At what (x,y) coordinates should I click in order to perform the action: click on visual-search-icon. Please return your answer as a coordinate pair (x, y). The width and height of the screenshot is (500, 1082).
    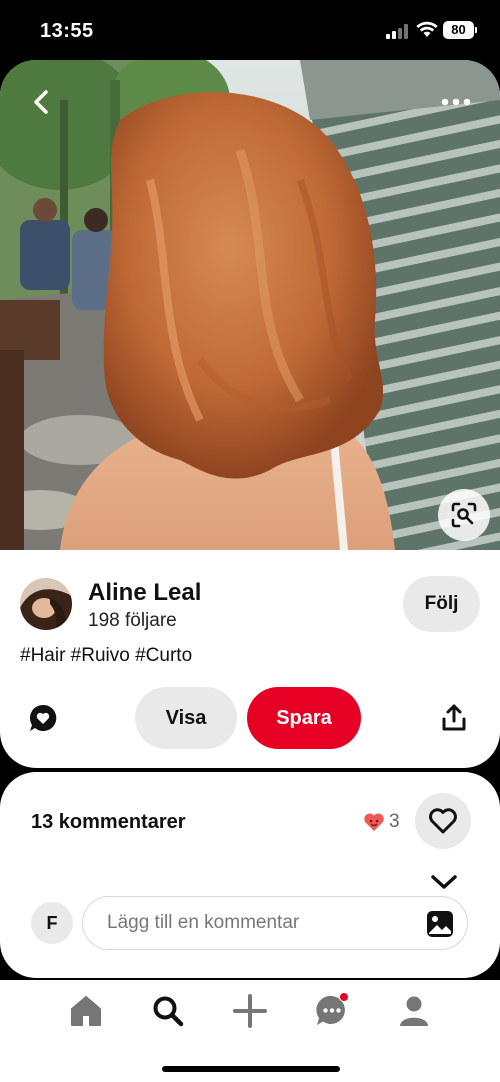
    Looking at the image, I should click on (464, 515).